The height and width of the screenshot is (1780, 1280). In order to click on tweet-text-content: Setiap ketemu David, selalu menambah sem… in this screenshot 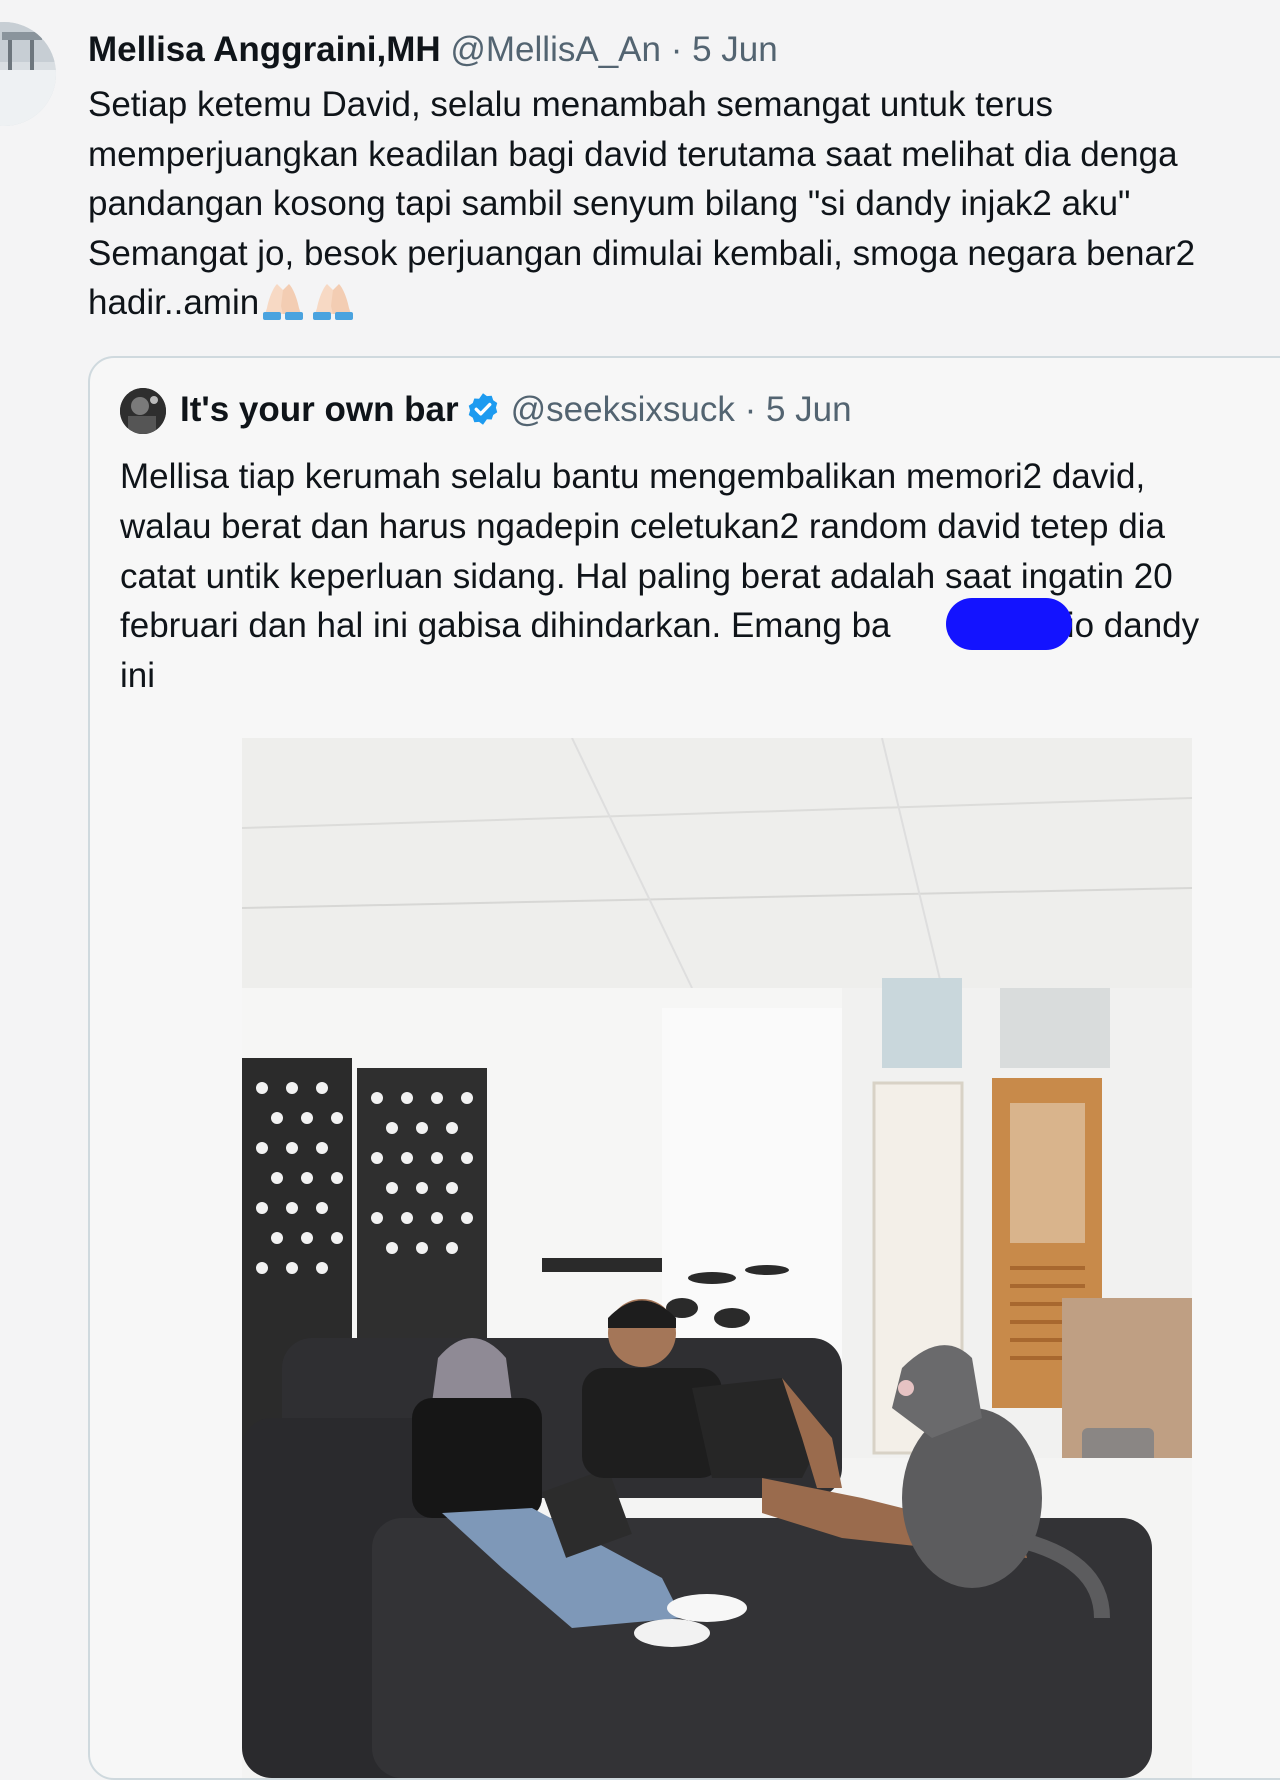, I will do `click(642, 203)`.